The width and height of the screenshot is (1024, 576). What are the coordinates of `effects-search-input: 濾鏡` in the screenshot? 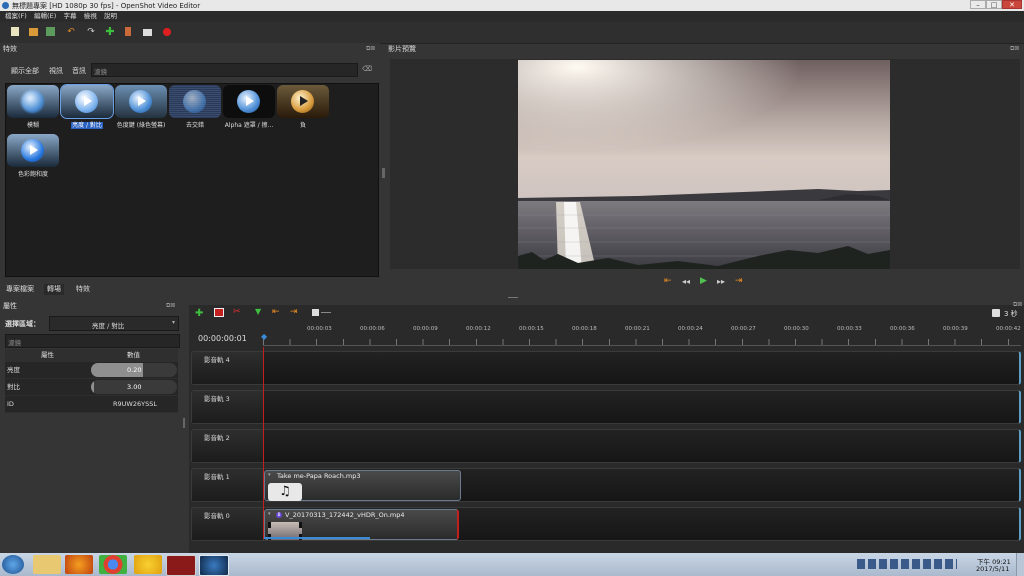 It's located at (224, 70).